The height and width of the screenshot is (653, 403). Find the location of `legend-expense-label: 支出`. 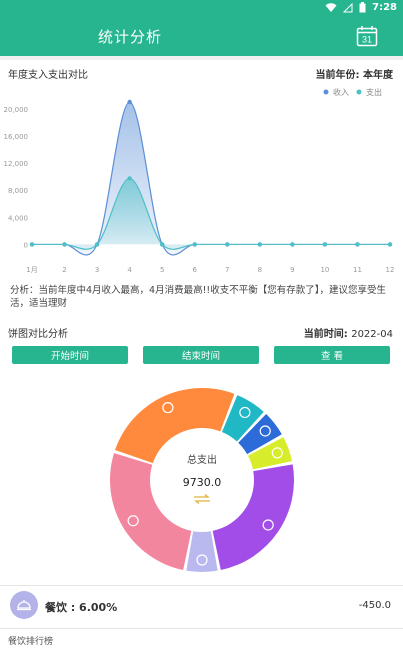

legend-expense-label: 支出 is located at coordinates (374, 92).